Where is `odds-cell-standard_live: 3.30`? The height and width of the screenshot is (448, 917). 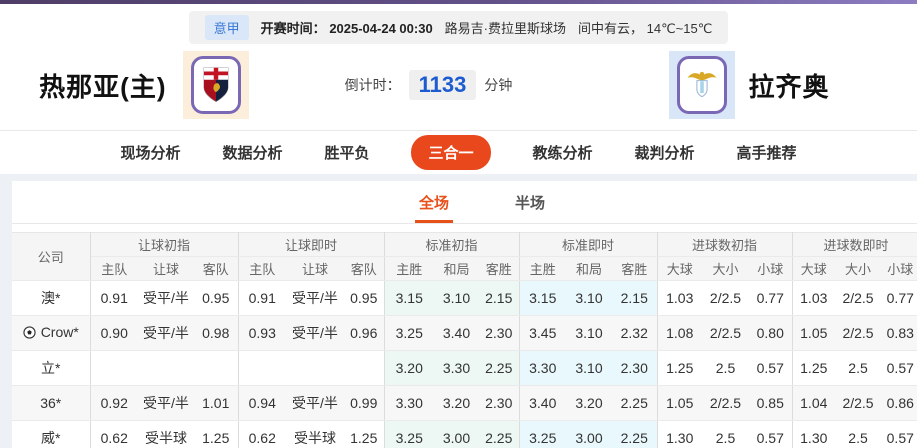
odds-cell-standard_live: 3.30 is located at coordinates (542, 368).